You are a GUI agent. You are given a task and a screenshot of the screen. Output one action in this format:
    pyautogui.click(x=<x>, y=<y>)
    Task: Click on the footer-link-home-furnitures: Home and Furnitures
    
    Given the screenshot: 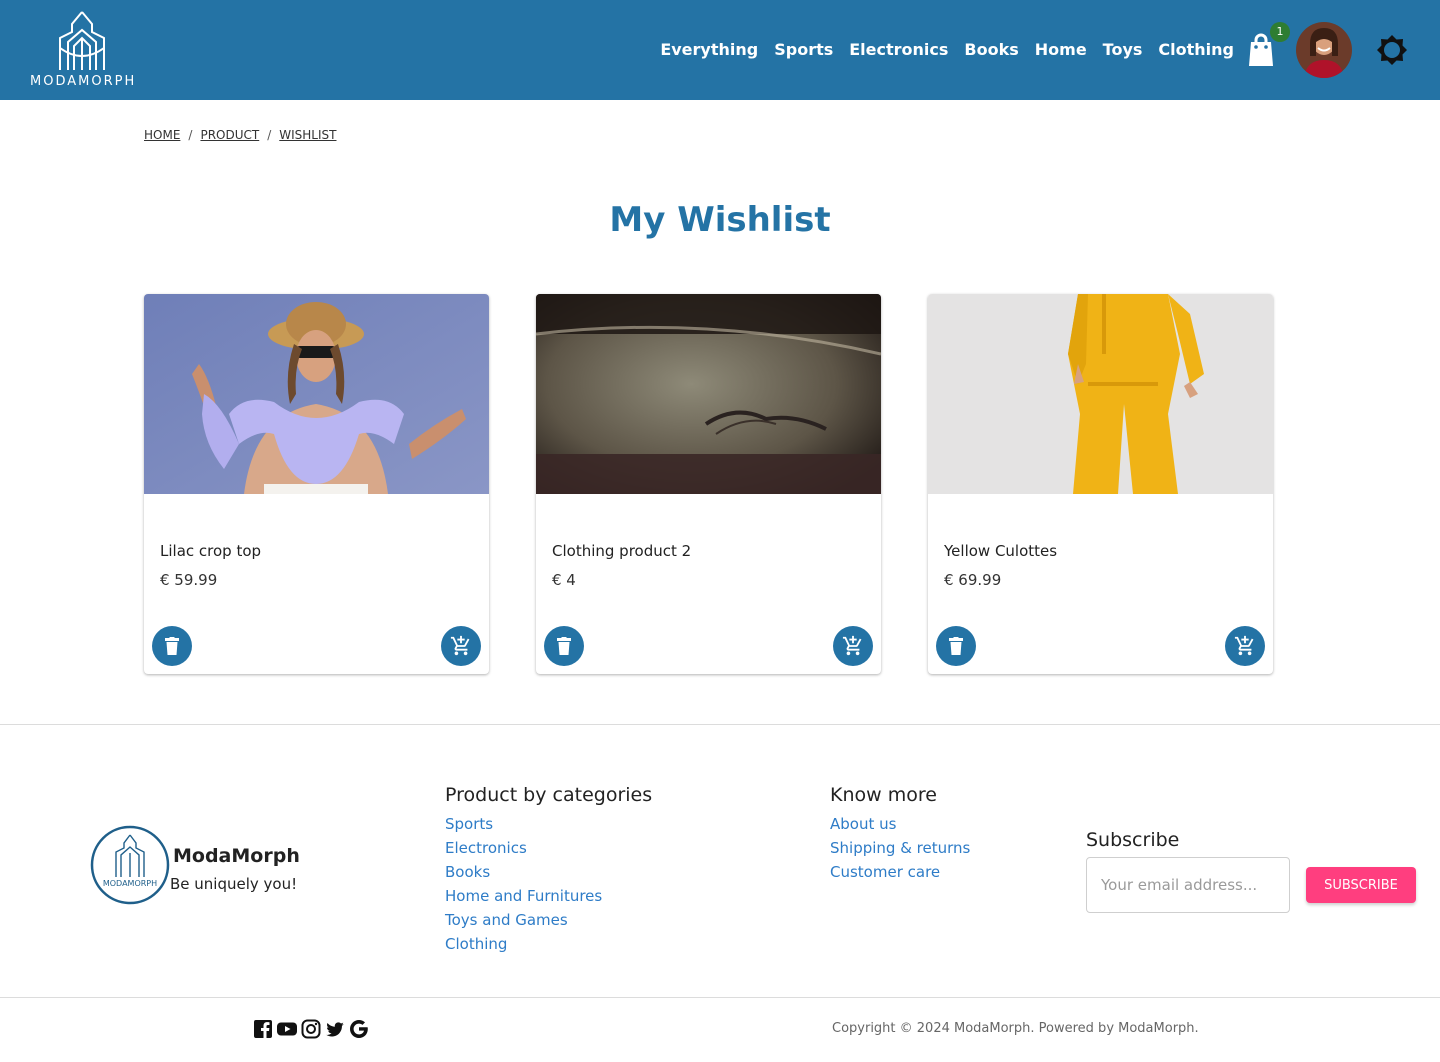 What is the action you would take?
    pyautogui.click(x=548, y=896)
    